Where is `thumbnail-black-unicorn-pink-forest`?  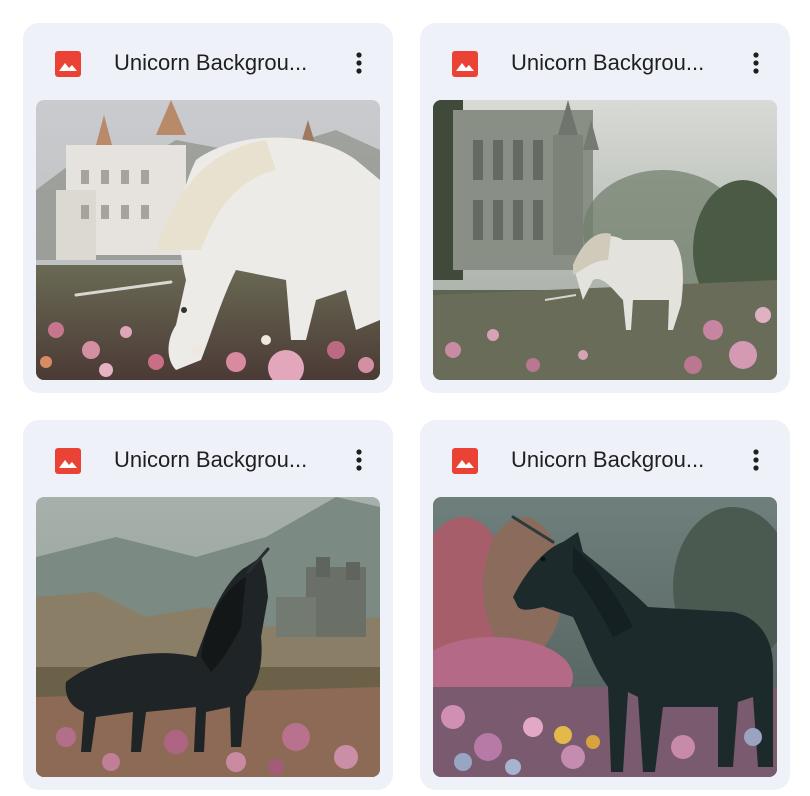
thumbnail-black-unicorn-pink-forest is located at coordinates (605, 637).